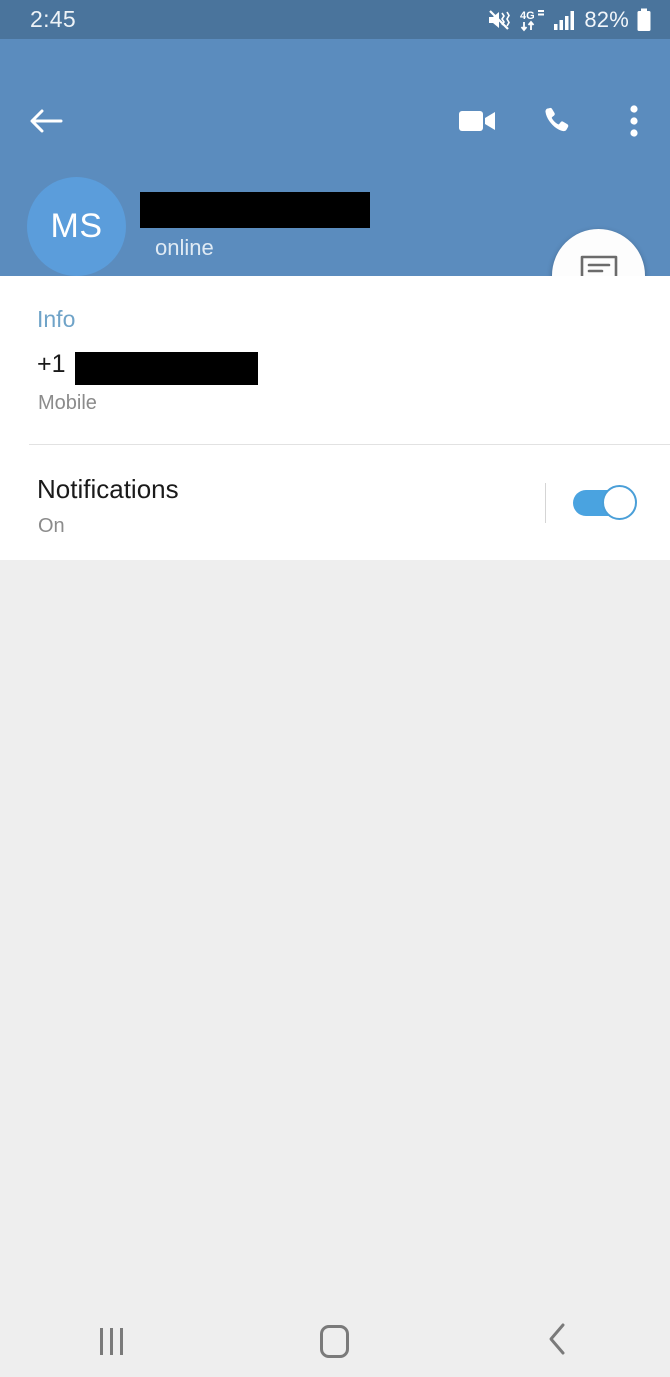 This screenshot has width=670, height=1377. What do you see at coordinates (108, 489) in the screenshot?
I see `notifications-title: Notifications` at bounding box center [108, 489].